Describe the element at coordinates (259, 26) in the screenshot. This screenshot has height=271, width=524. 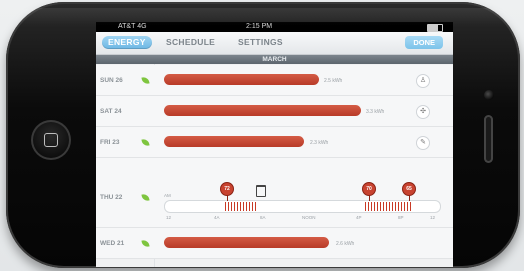
I see `status-time: 2:15 PM` at that location.